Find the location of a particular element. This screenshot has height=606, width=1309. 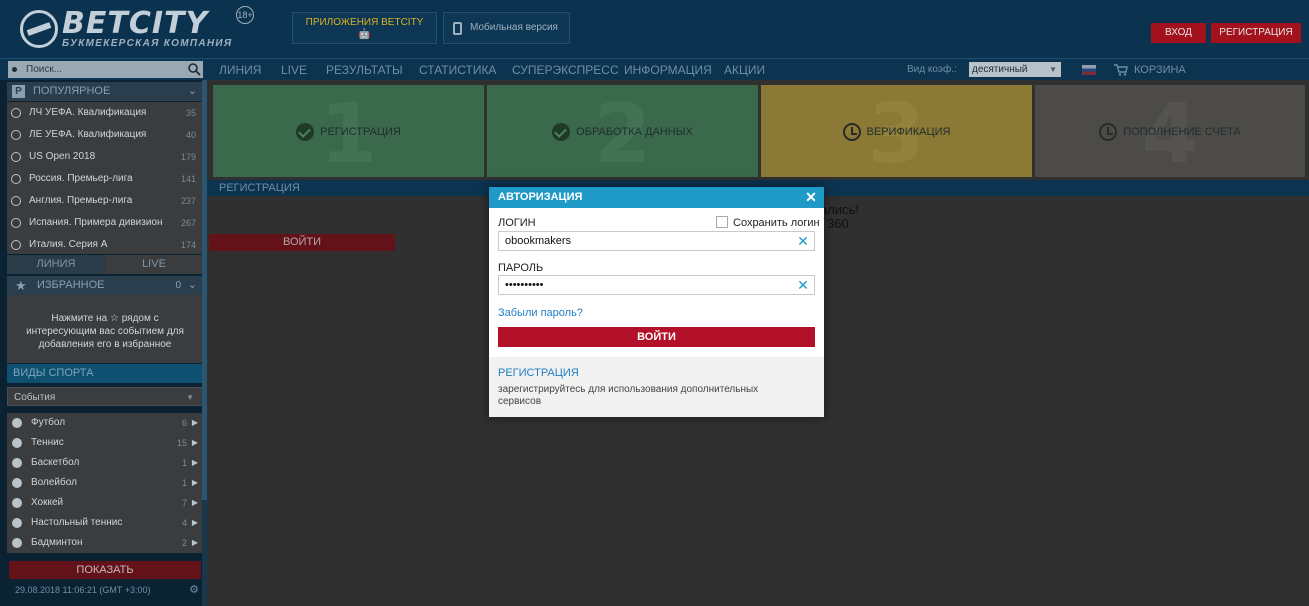

item-label: US Open 2018 is located at coordinates (62, 156).